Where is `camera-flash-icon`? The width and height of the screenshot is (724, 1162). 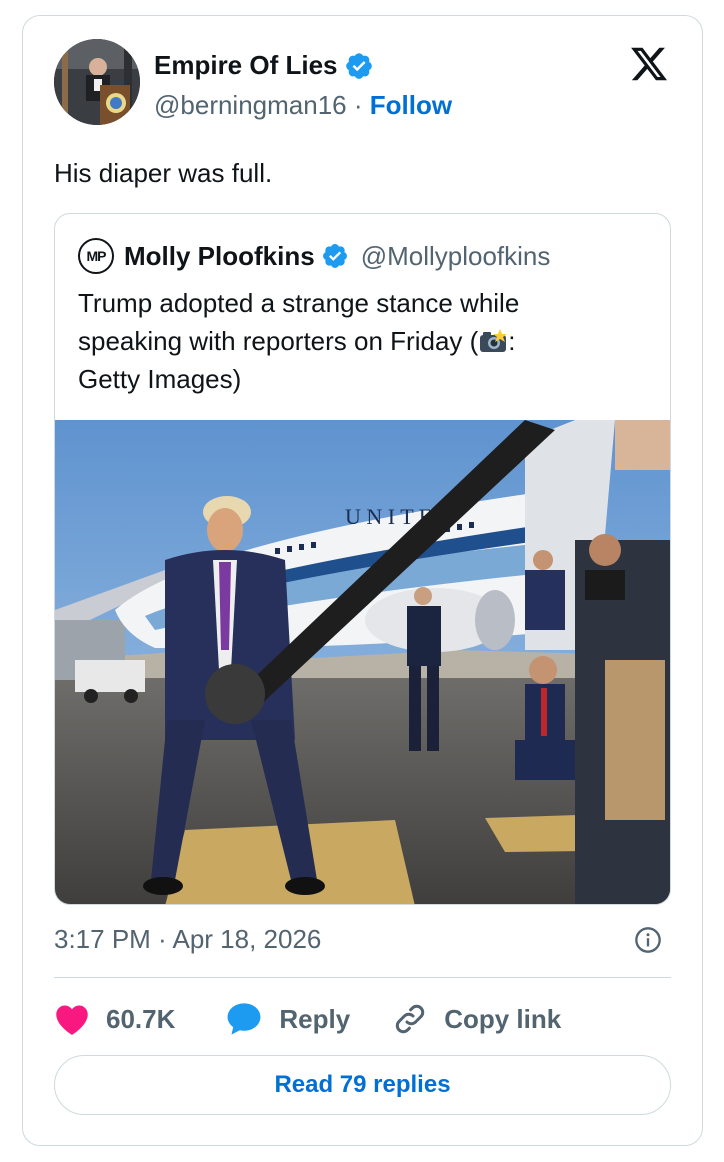 camera-flash-icon is located at coordinates (494, 340).